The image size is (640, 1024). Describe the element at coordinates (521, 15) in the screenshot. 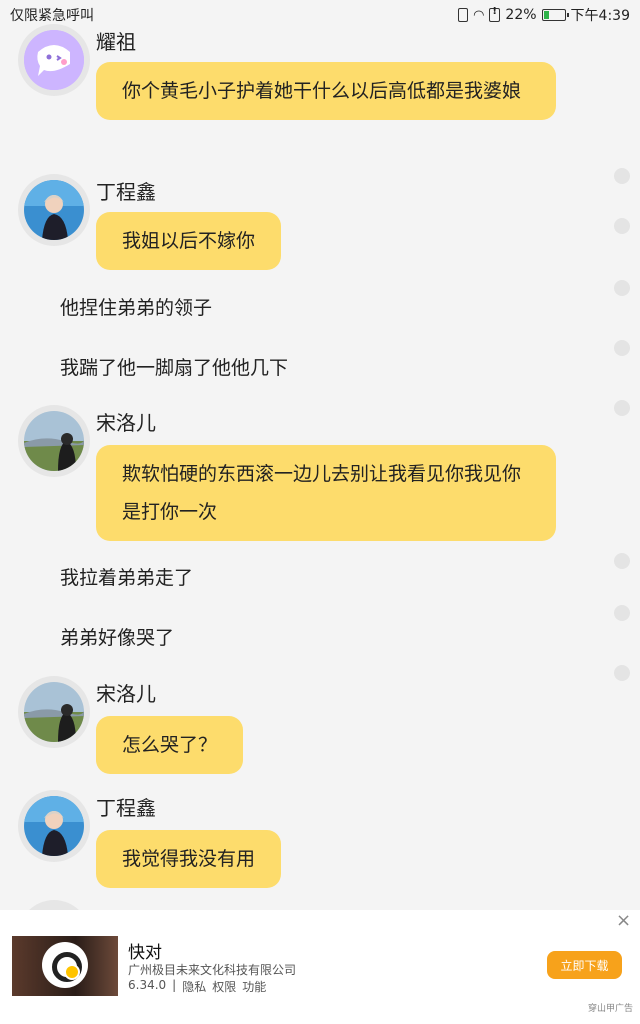

I see `battery-percent: 22%` at that location.